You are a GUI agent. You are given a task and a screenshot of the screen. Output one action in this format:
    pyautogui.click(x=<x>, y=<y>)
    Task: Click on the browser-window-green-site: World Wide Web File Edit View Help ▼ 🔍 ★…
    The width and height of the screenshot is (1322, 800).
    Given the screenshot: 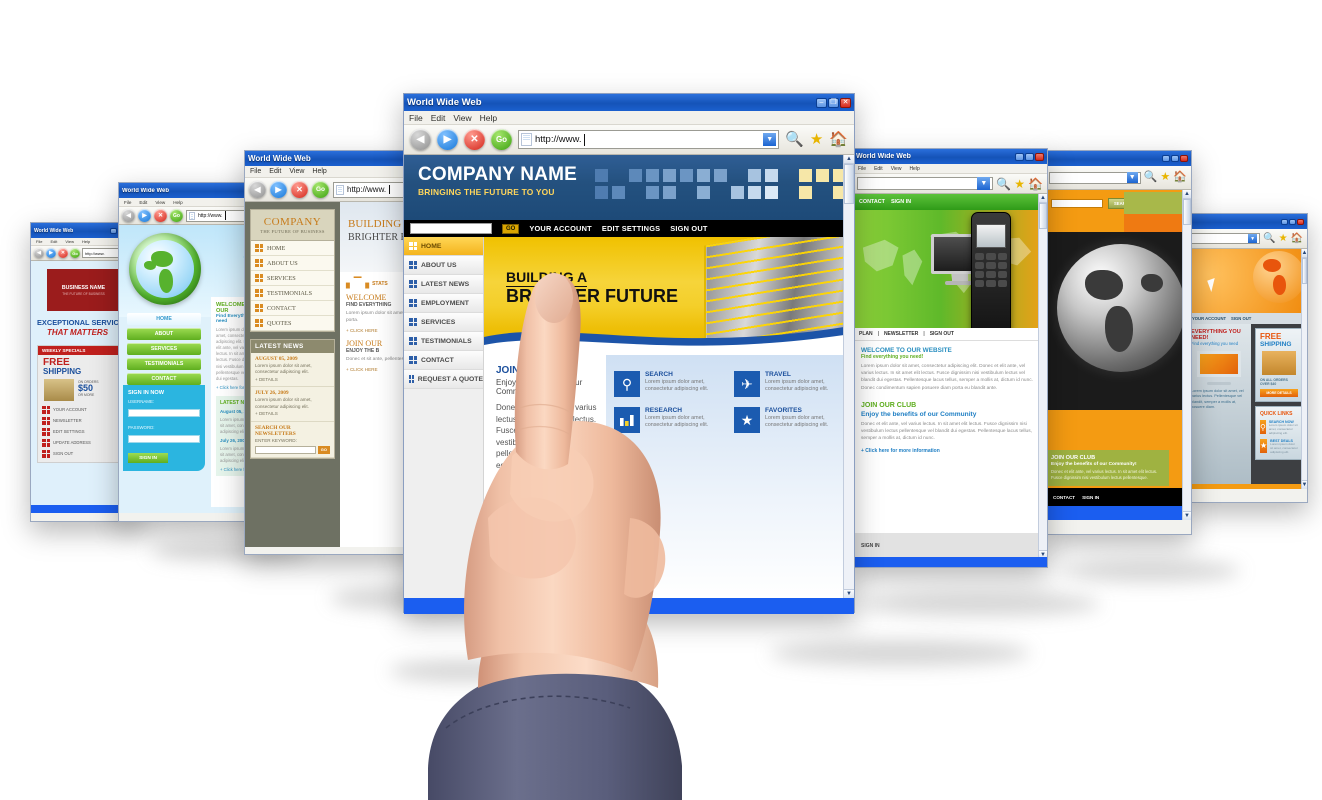 What is the action you would take?
    pyautogui.click(x=950, y=358)
    